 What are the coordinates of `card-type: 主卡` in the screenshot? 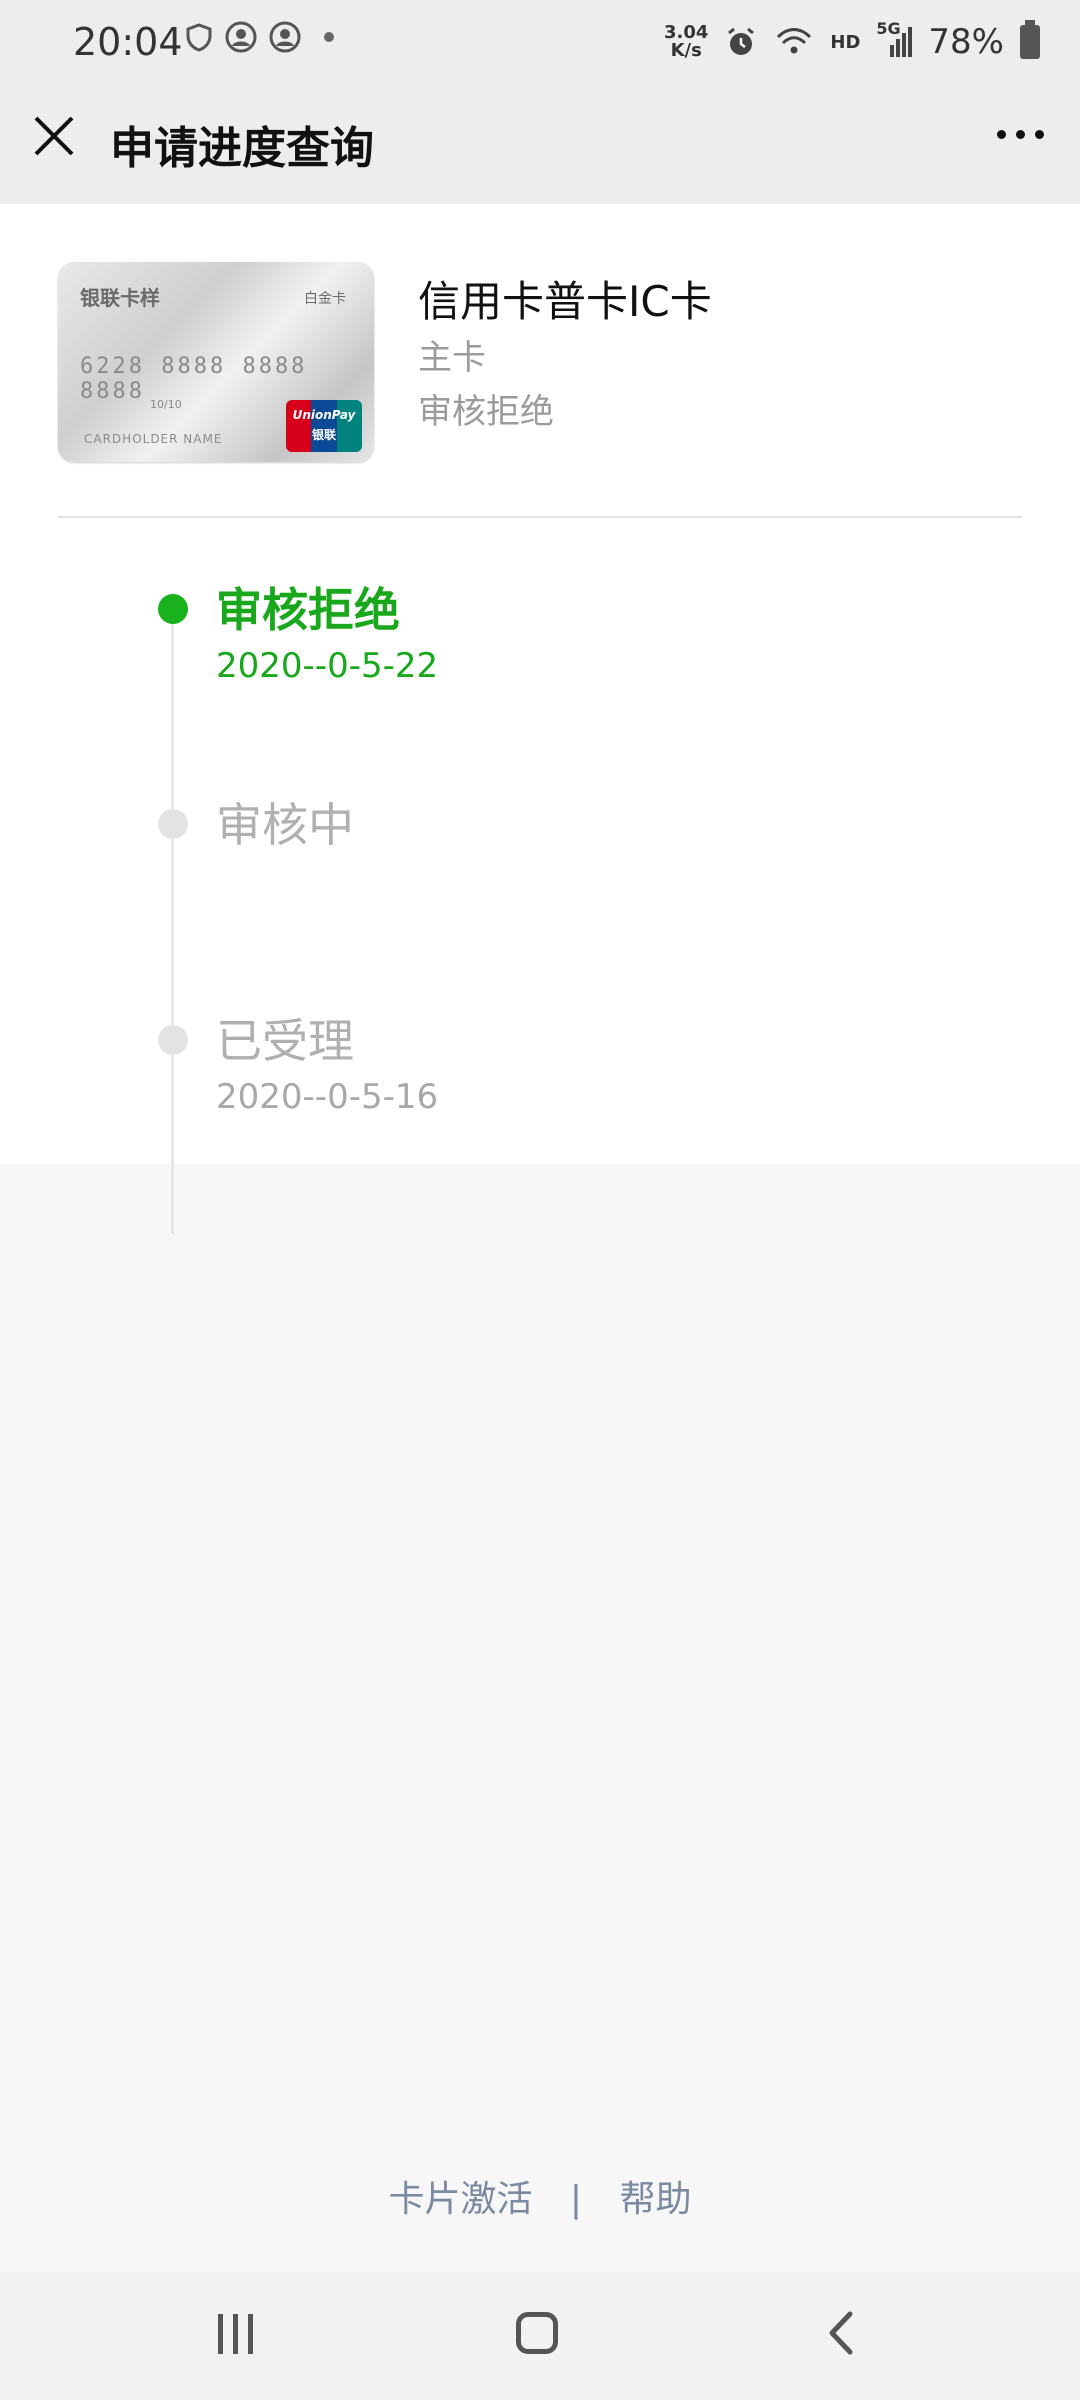 It's located at (452, 358).